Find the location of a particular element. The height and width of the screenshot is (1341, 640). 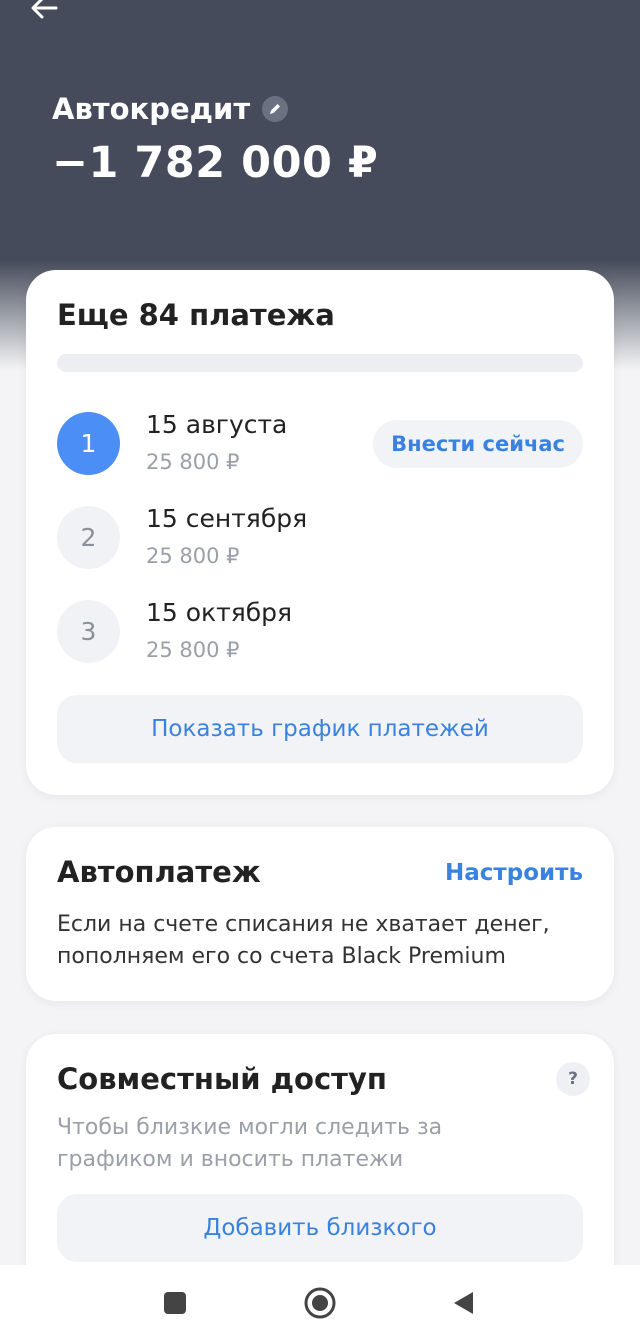

system-nav-bar is located at coordinates (320, 1303).